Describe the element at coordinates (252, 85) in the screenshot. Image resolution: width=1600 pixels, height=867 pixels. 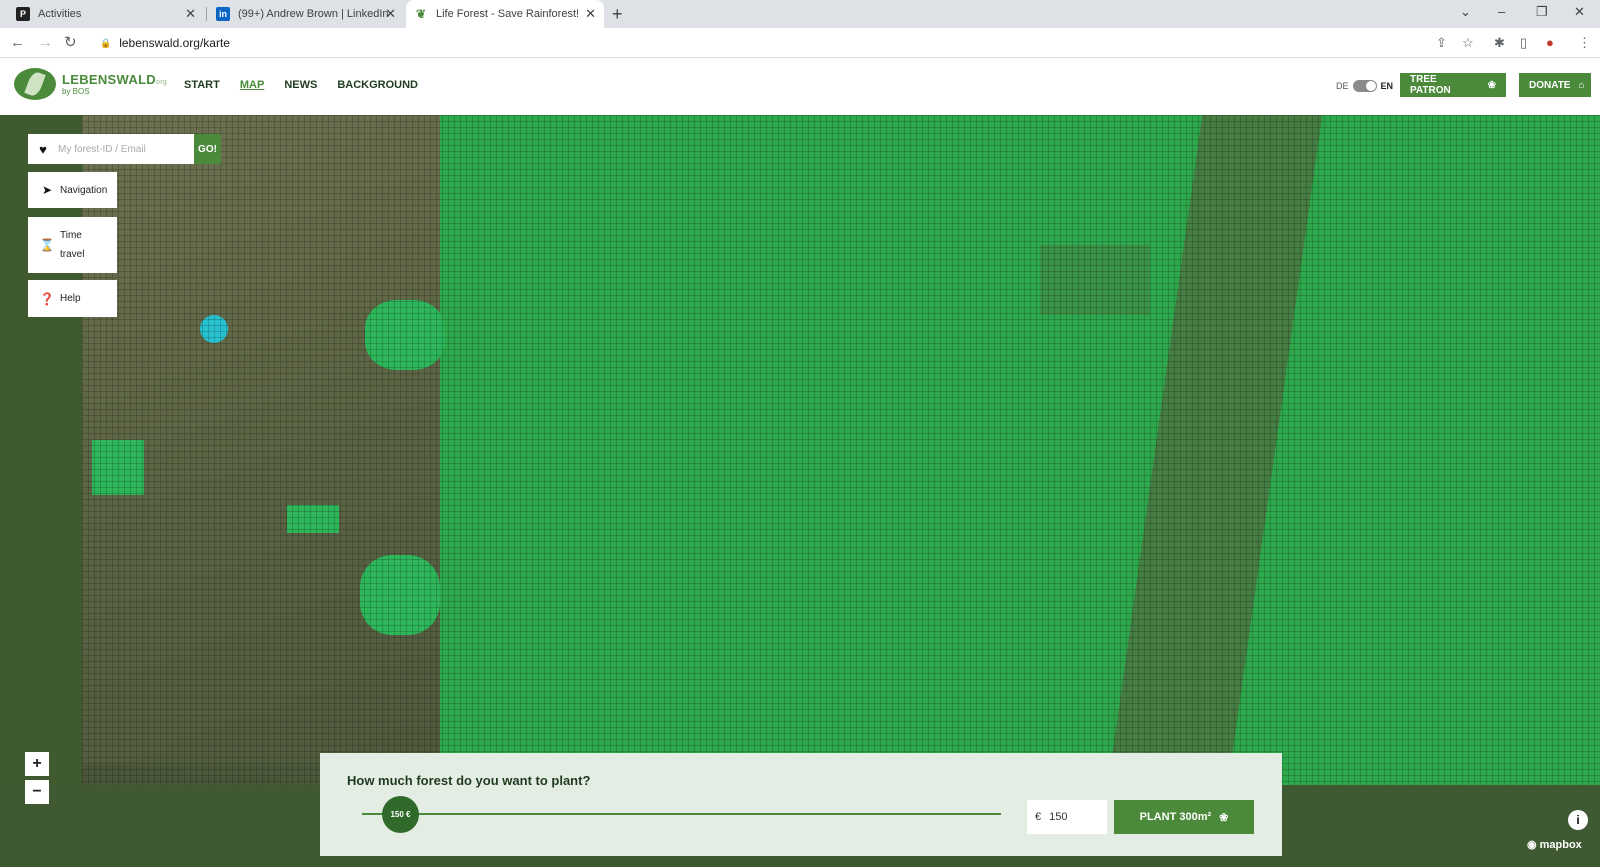
I see `nav-map: MAP` at that location.